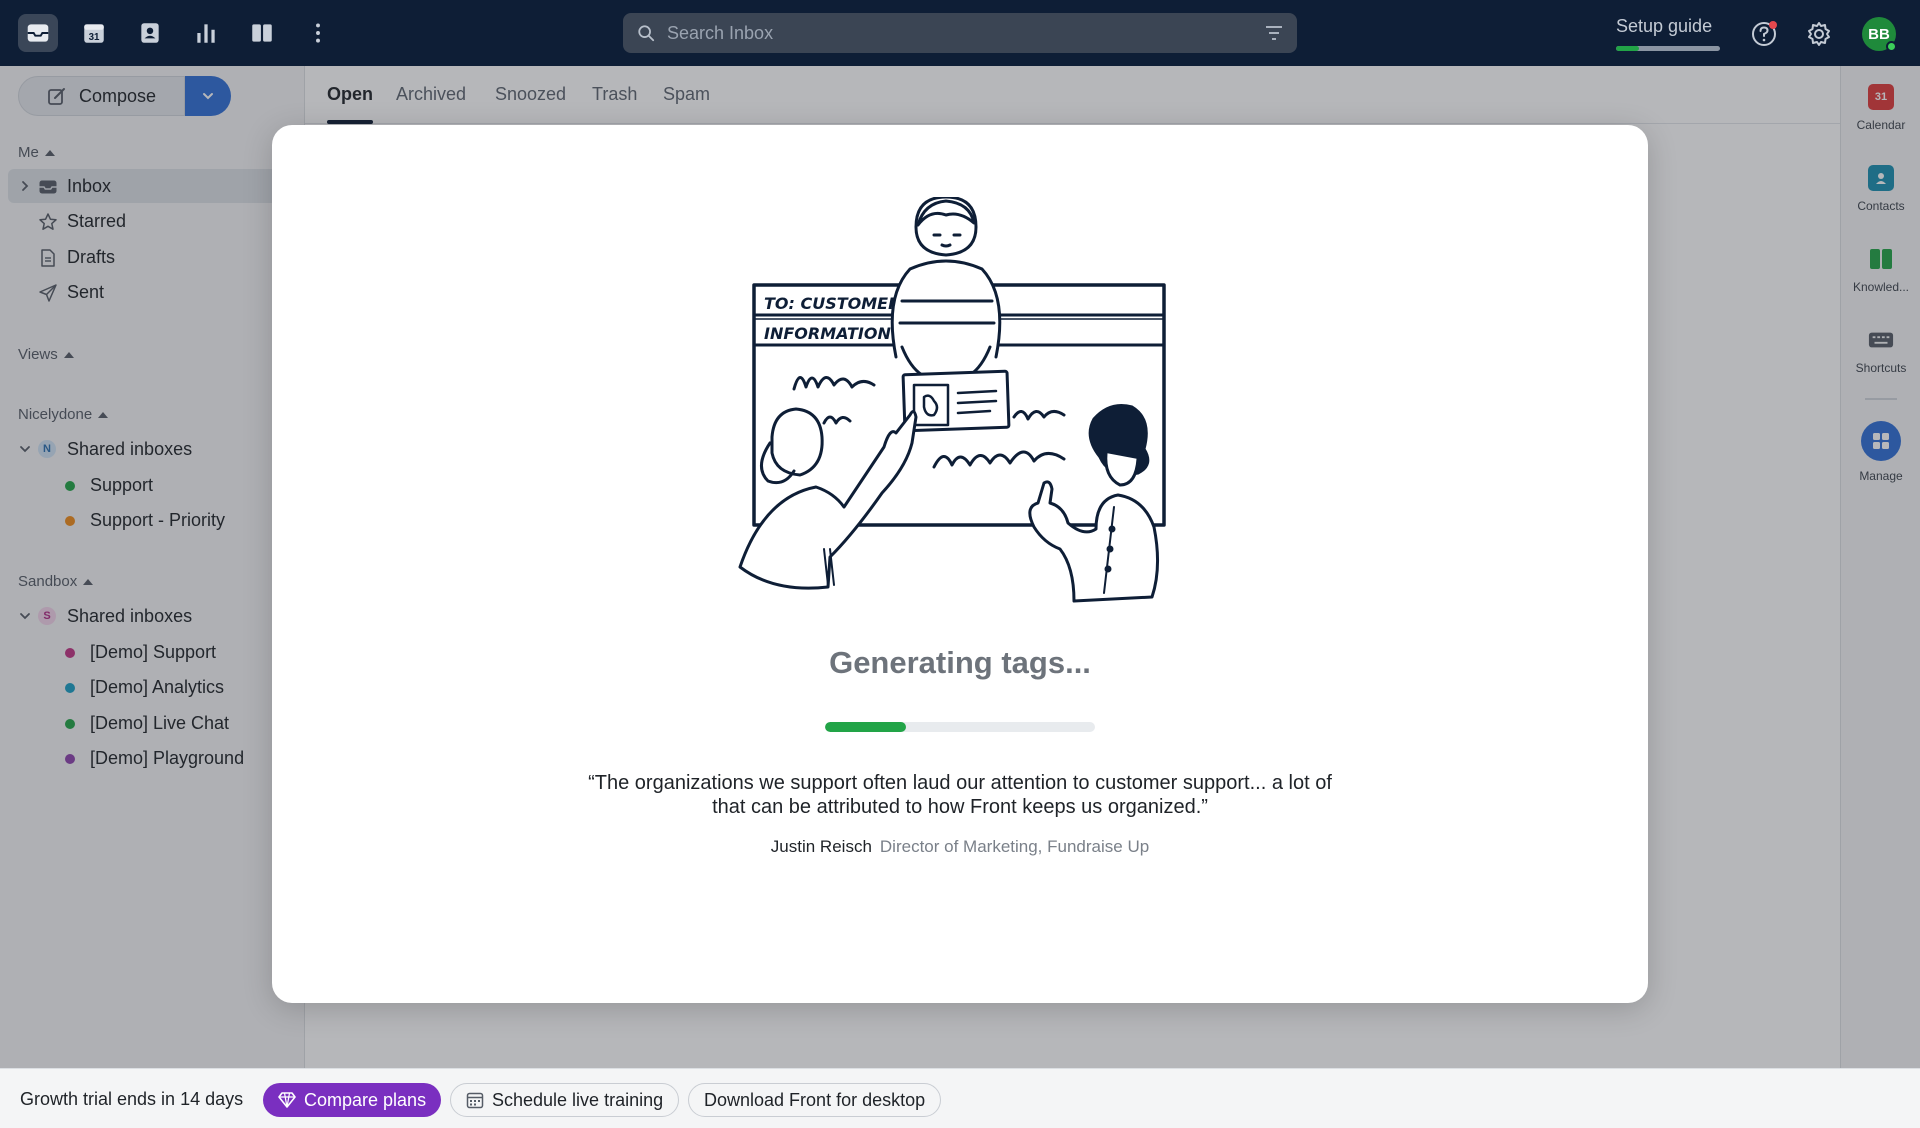  I want to click on diamond-icon, so click(287, 1100).